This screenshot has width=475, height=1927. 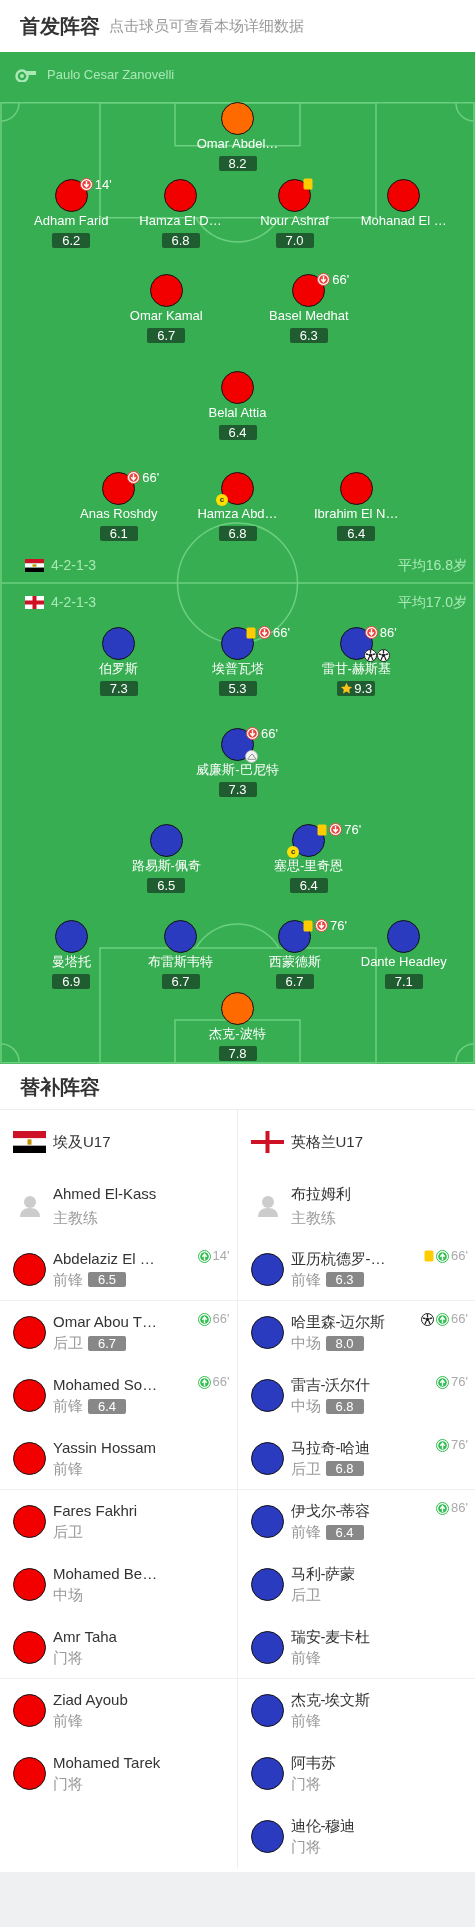 What do you see at coordinates (60, 1087) in the screenshot?
I see `section-title: 替补阵容` at bounding box center [60, 1087].